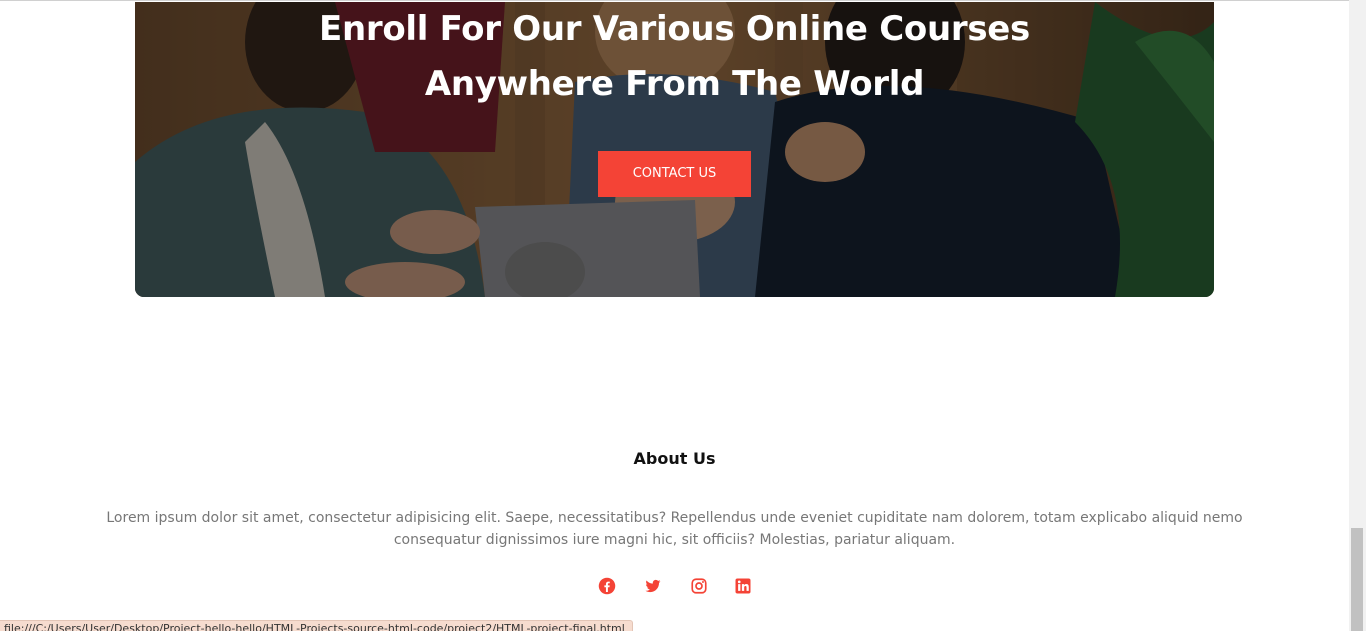 This screenshot has width=1366, height=631. I want to click on about-title: About Us, so click(674, 458).